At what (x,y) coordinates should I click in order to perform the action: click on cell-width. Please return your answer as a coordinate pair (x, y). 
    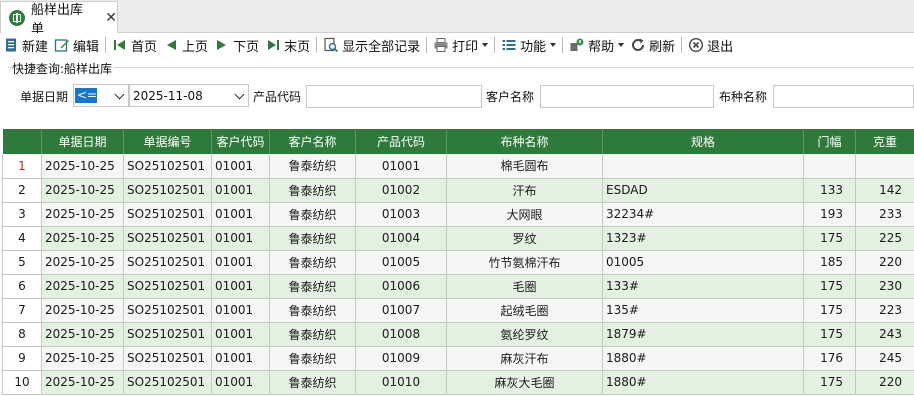
    Looking at the image, I should click on (829, 166).